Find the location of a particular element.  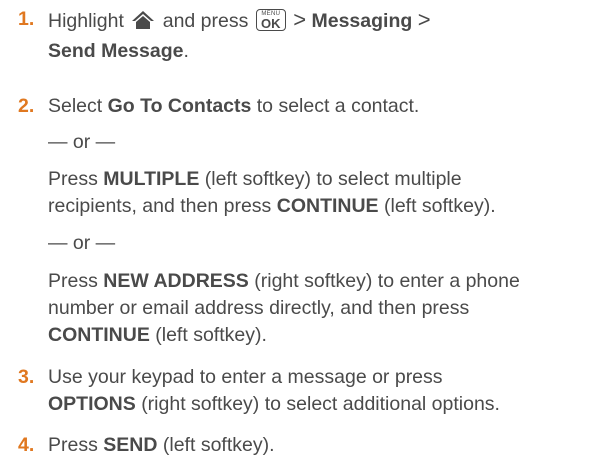

step-number: 2. is located at coordinates (26, 106).